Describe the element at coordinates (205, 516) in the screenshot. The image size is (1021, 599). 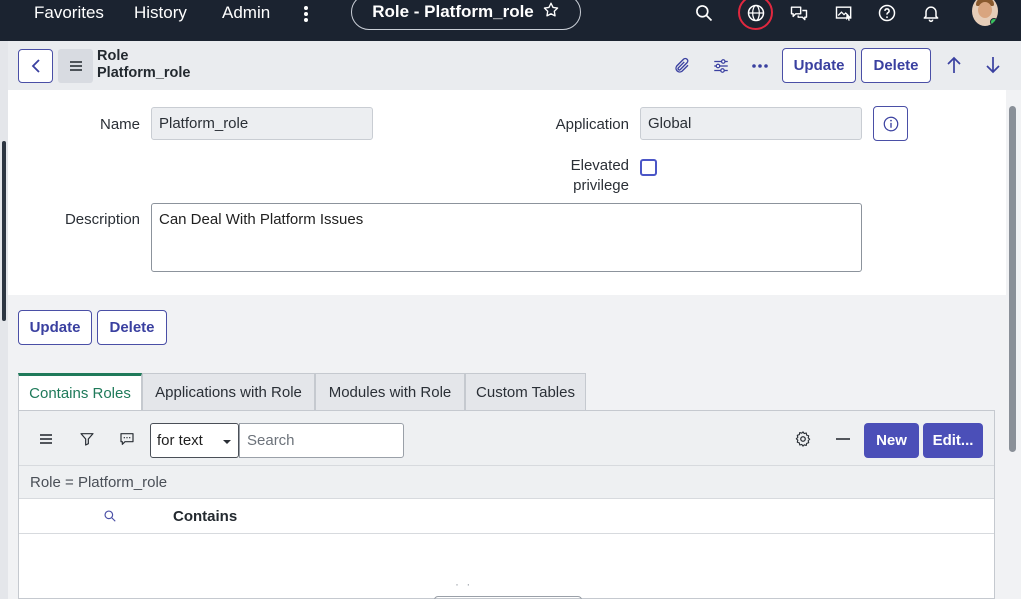
I see `column-header-contains: Contains` at that location.